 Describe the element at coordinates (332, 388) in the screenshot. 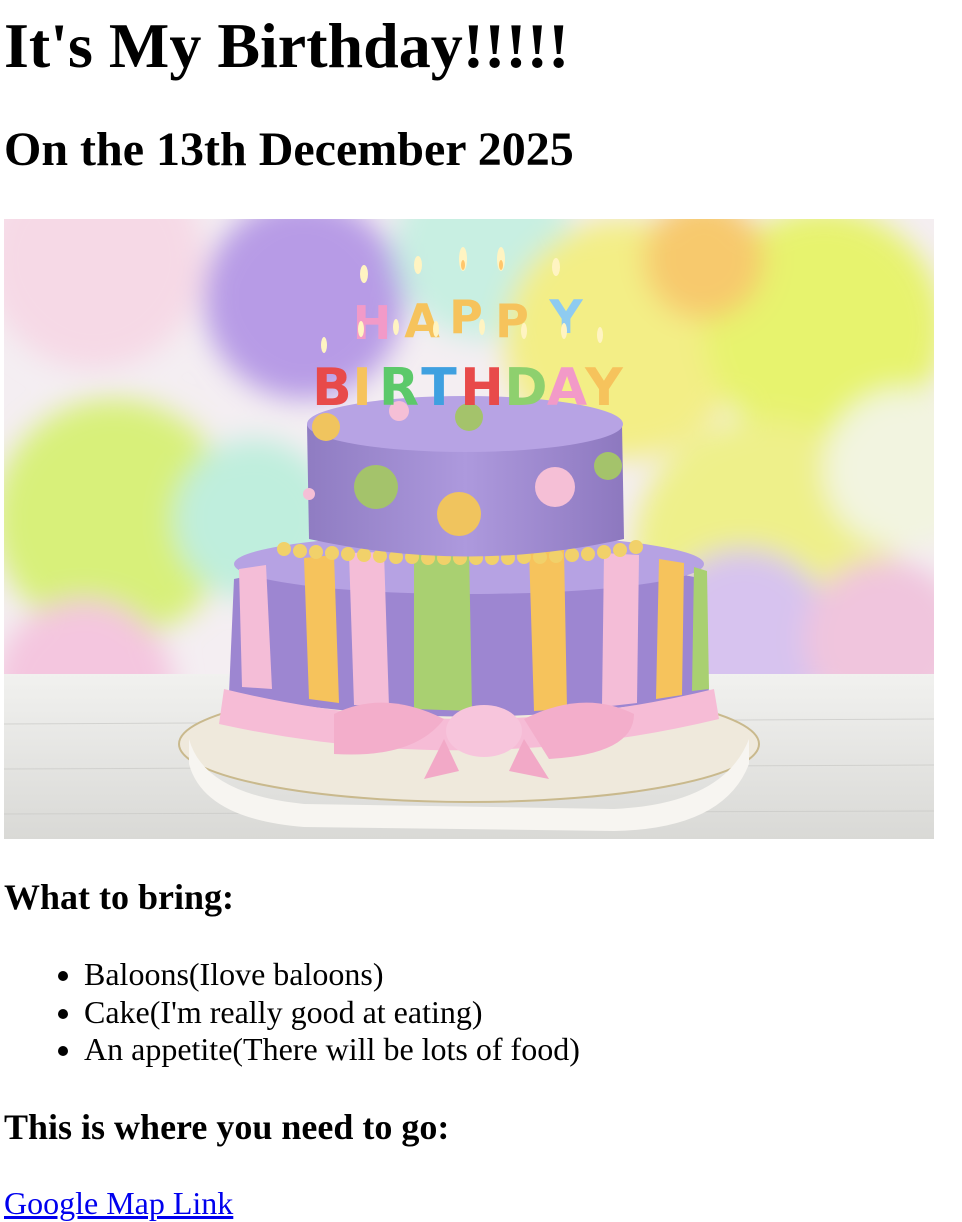

I see `svg-text: B` at that location.